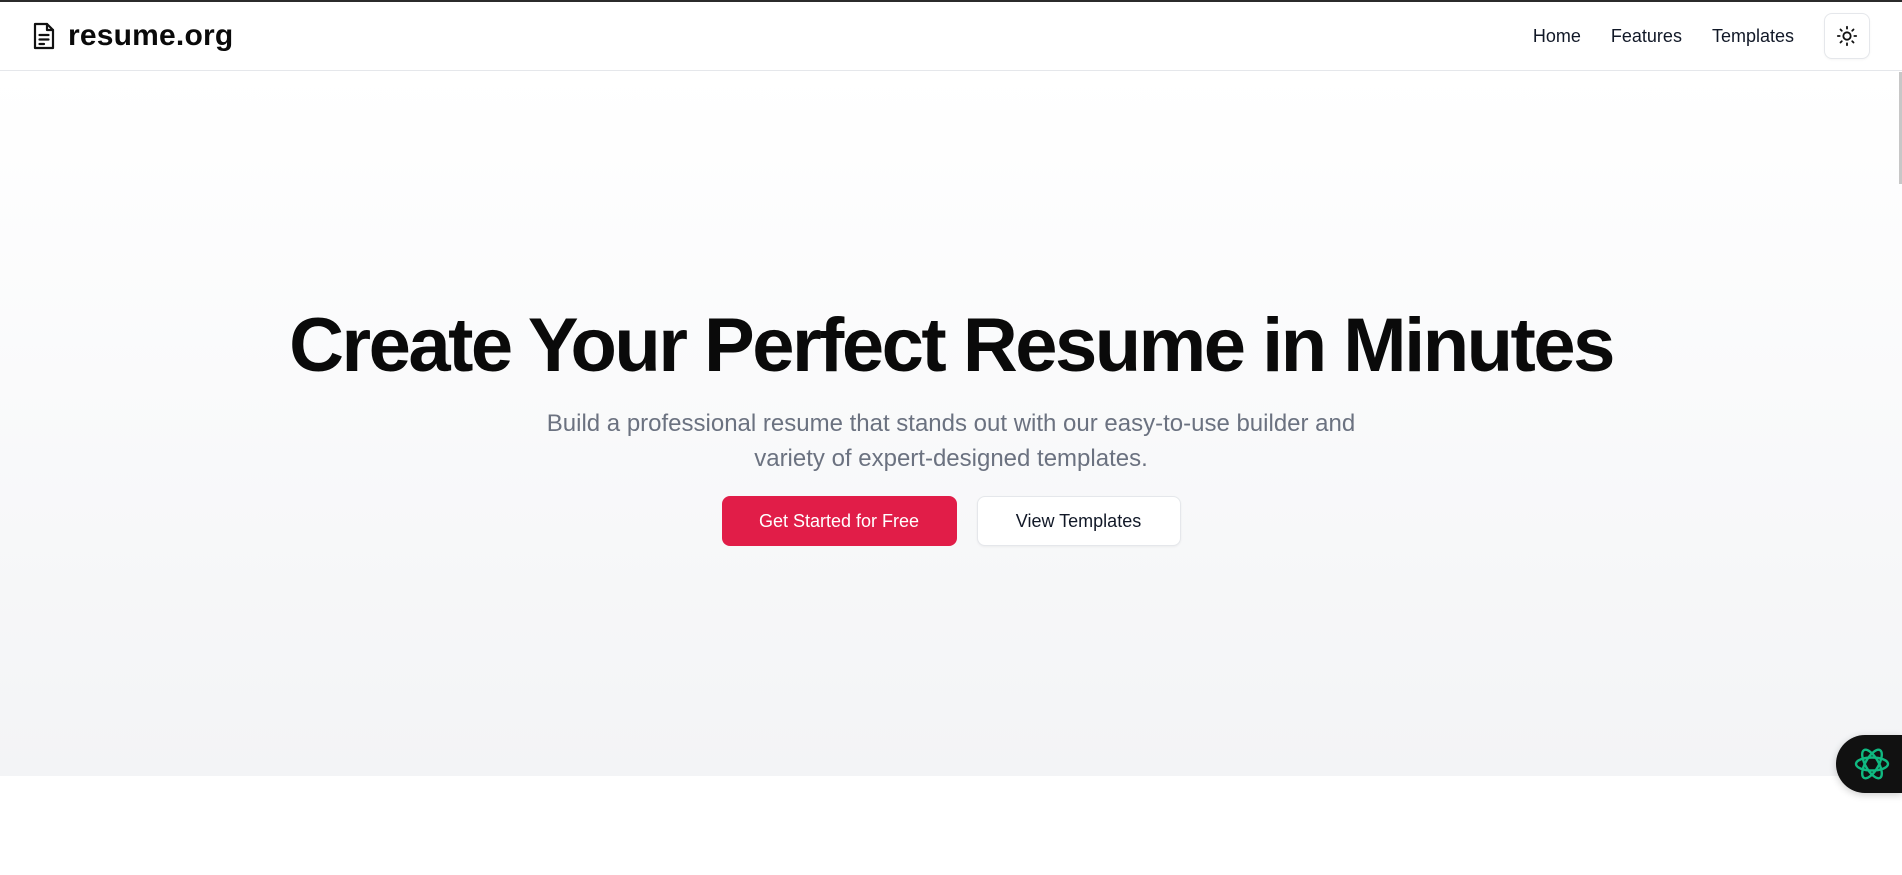 The width and height of the screenshot is (1902, 875). Describe the element at coordinates (1078, 521) in the screenshot. I see `view-templates-button: View Templates` at that location.